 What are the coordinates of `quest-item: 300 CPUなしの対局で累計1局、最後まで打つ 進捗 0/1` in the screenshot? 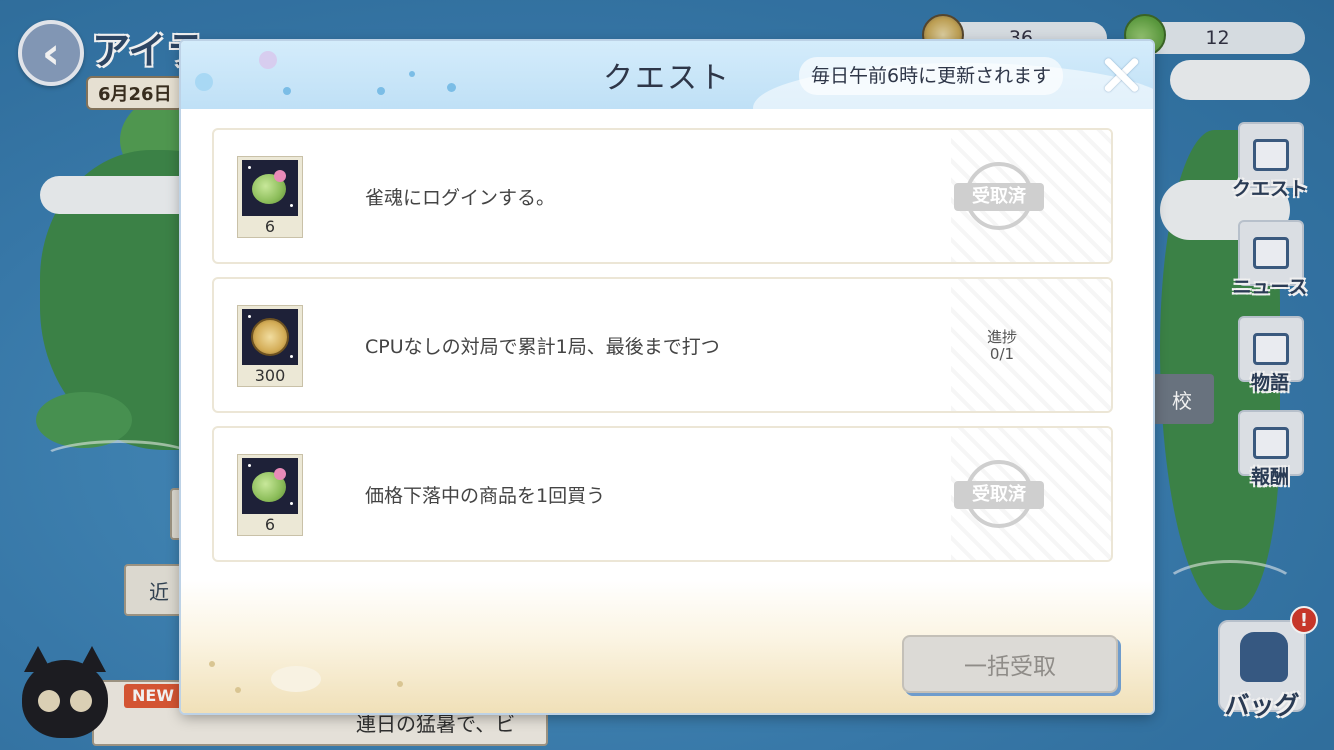 It's located at (662, 345).